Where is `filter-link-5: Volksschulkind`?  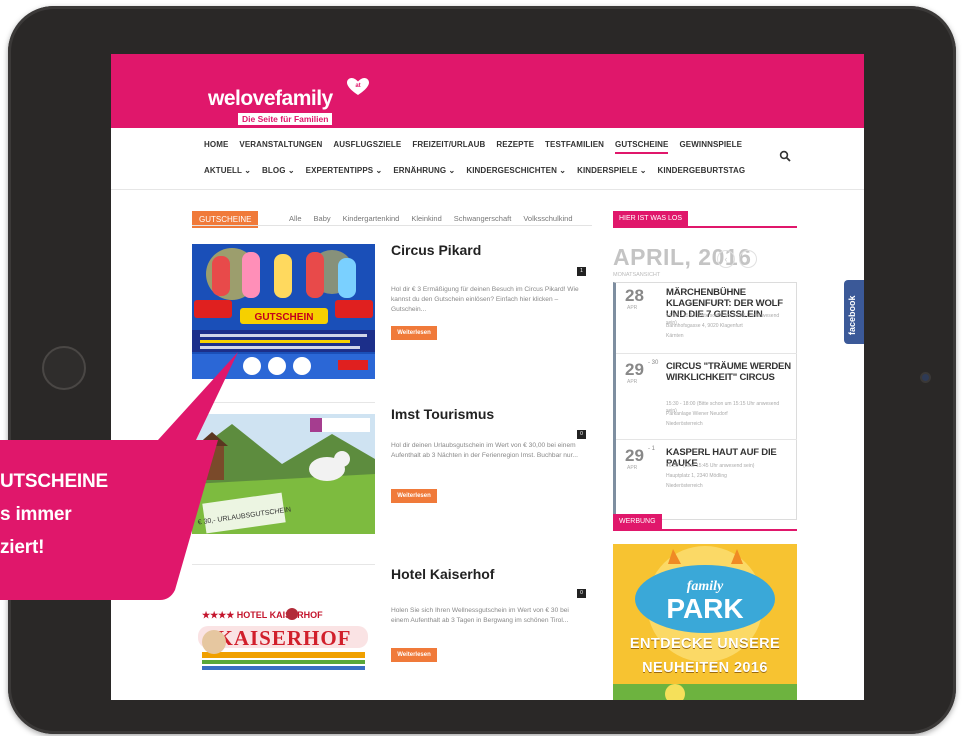 filter-link-5: Volksschulkind is located at coordinates (547, 218).